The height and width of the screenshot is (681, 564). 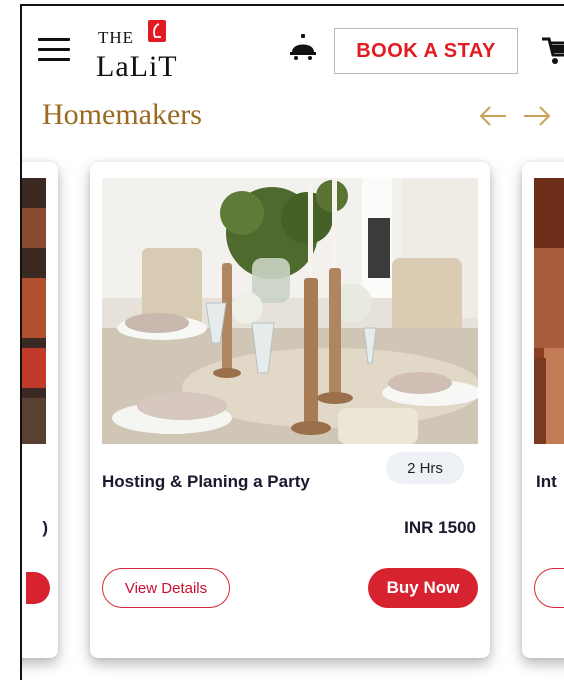 What do you see at coordinates (537, 116) in the screenshot?
I see `arrow-right-icon` at bounding box center [537, 116].